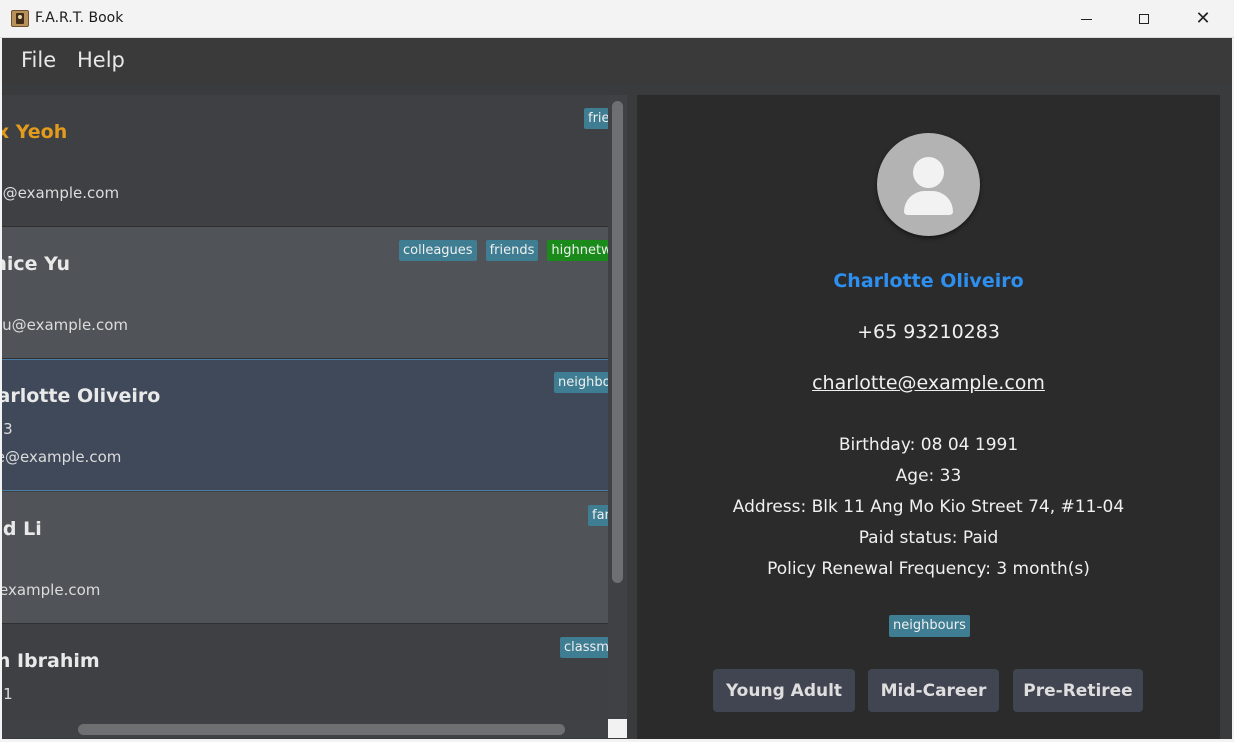  Describe the element at coordinates (7, 694) in the screenshot. I see `person-phone: 021` at that location.